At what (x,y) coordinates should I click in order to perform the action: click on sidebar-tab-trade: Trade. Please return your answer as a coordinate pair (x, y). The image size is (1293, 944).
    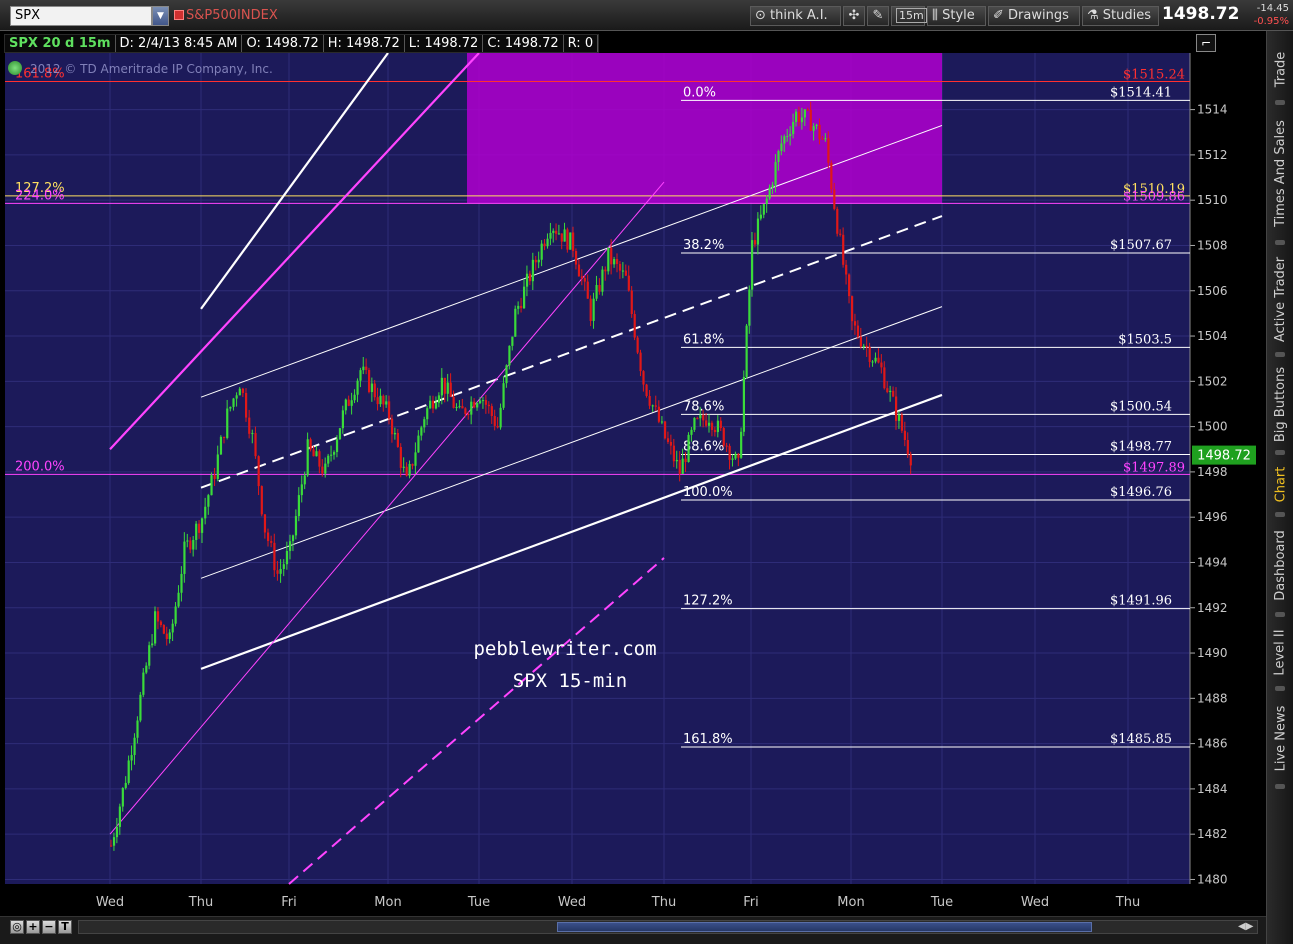
    Looking at the image, I should click on (1280, 69).